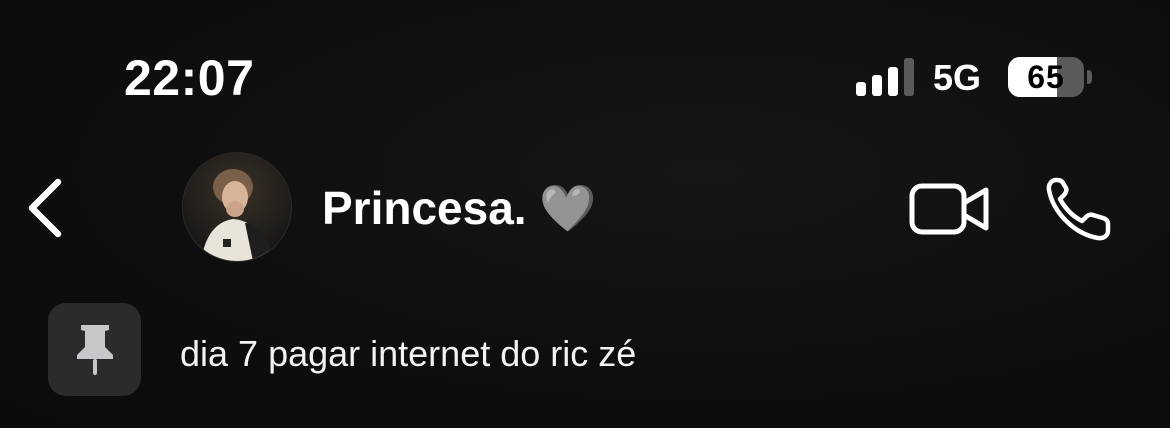 Image resolution: width=1170 pixels, height=428 pixels. I want to click on voice-call-button, so click(1080, 210).